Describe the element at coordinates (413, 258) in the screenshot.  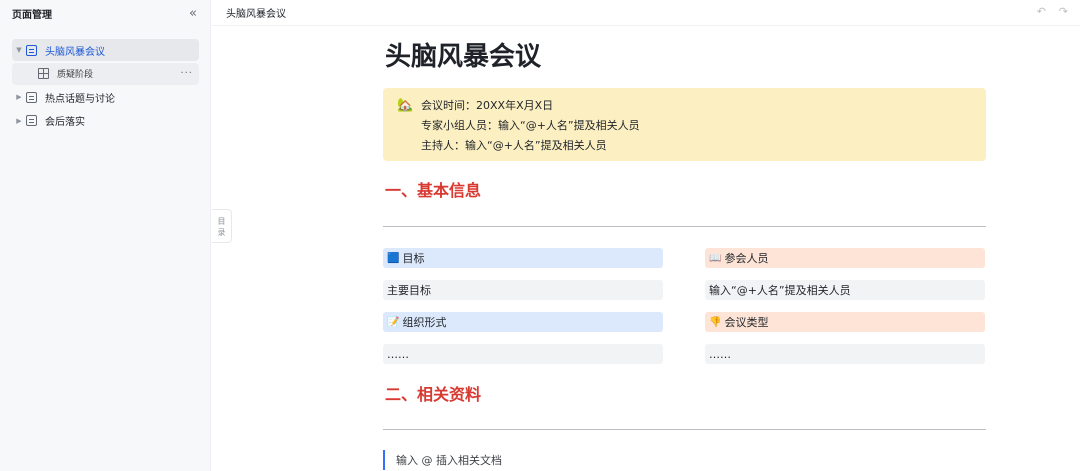
I see `goal-header-label: 目标` at that location.